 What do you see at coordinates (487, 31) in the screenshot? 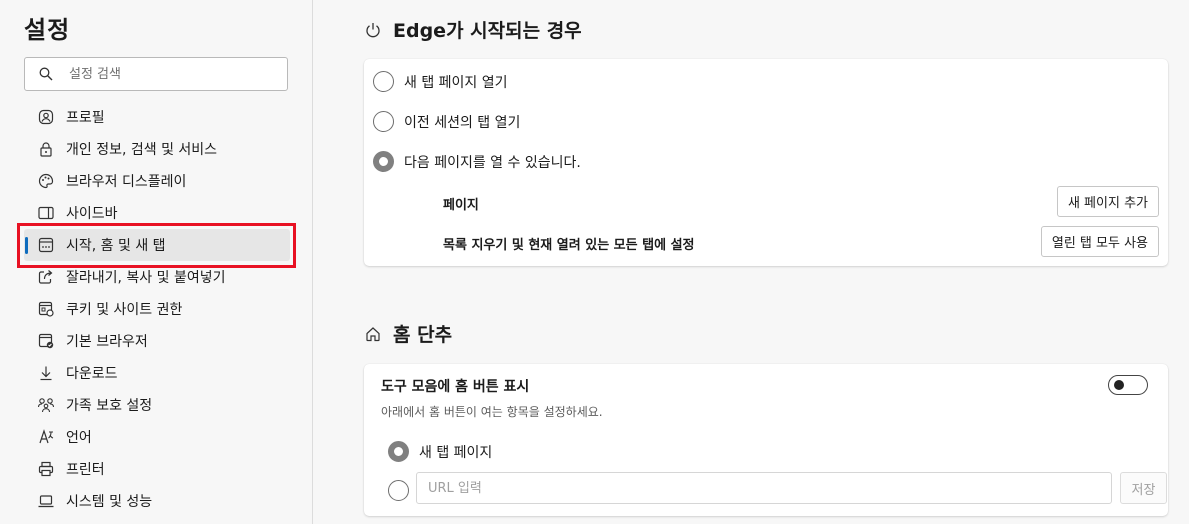
I see `startup-section-title: Edge가 시작되는 경우` at bounding box center [487, 31].